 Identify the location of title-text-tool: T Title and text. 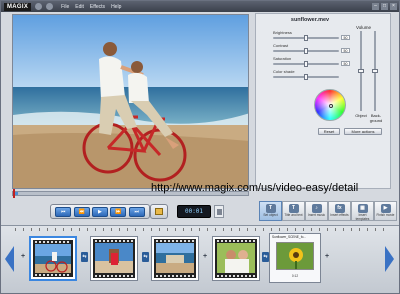
(293, 211).